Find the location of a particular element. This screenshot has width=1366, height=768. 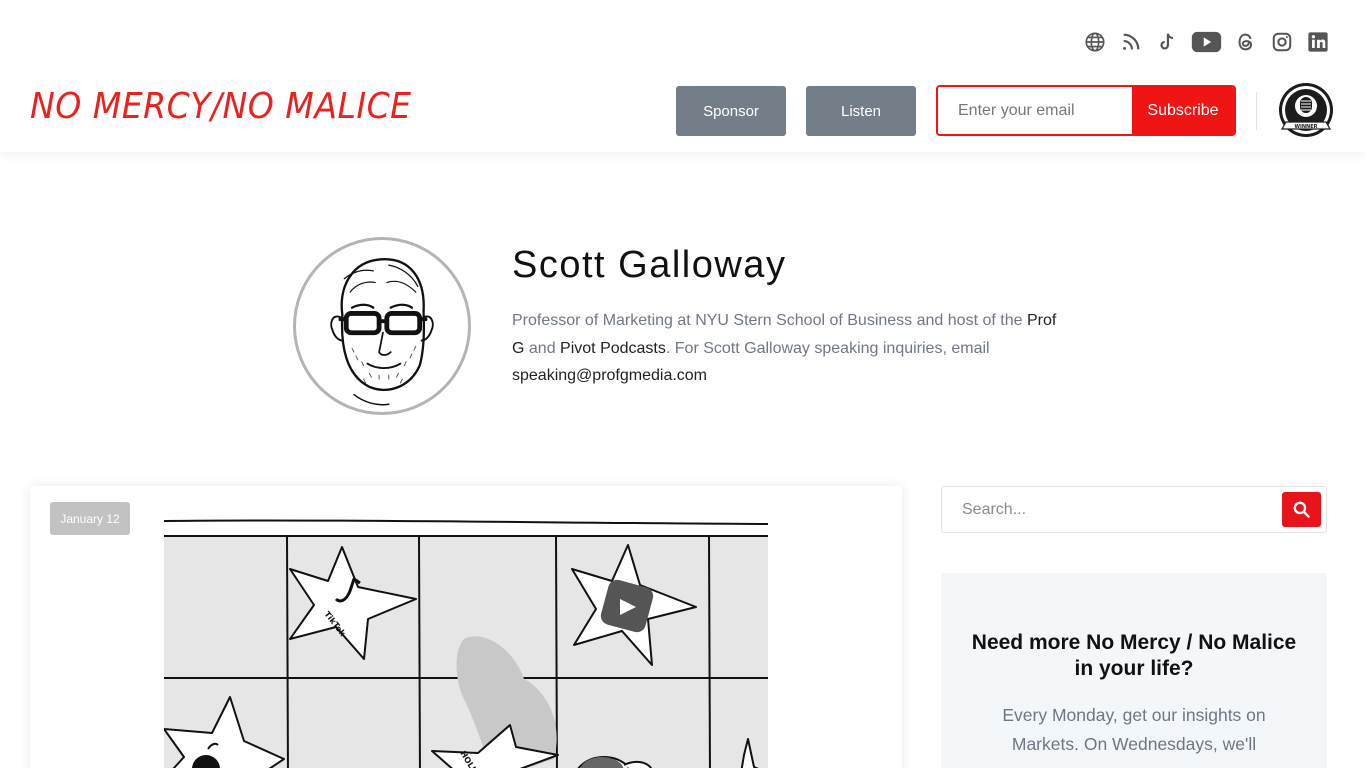

search-button is located at coordinates (1301, 509).